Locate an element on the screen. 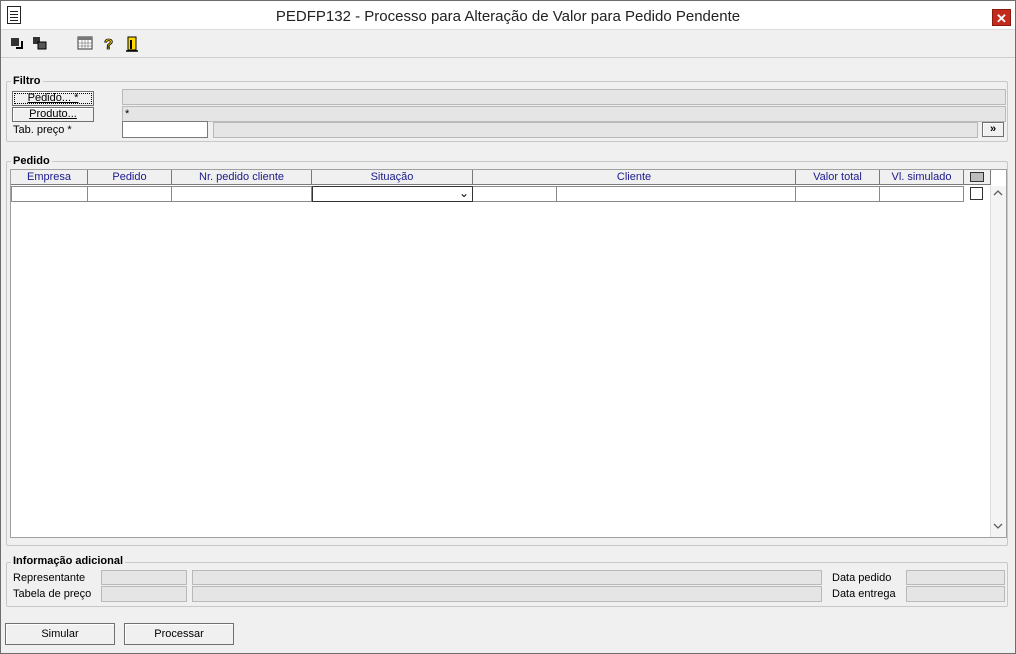  tab-preco-description is located at coordinates (595, 130).